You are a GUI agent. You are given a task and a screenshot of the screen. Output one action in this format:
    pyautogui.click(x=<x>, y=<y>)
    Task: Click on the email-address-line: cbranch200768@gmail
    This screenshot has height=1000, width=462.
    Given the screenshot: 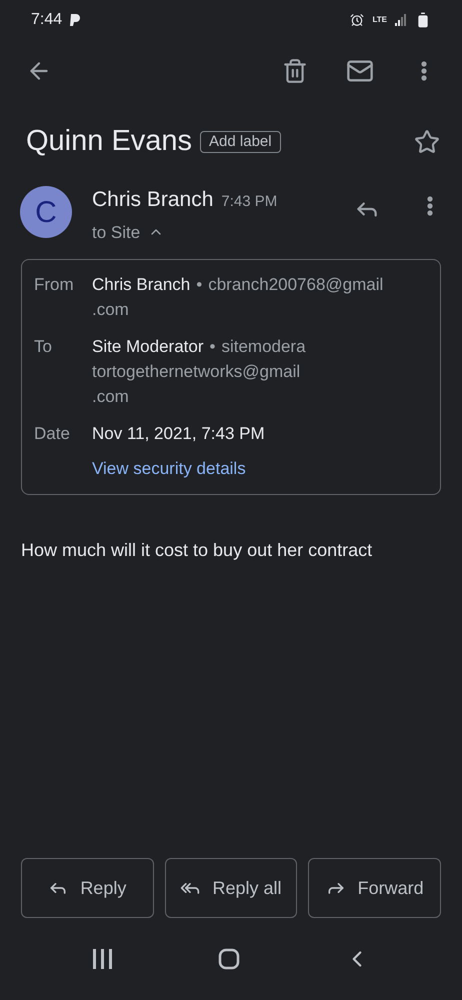 What is the action you would take?
    pyautogui.click(x=296, y=285)
    